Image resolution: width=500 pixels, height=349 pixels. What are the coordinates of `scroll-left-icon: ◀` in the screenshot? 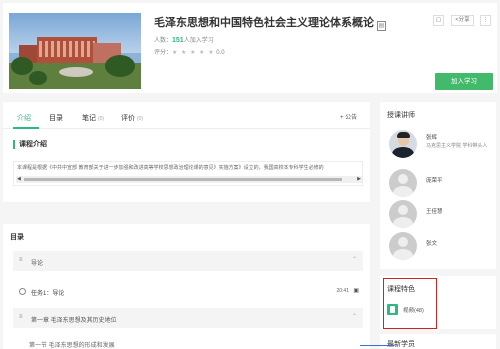 It's located at (19, 179).